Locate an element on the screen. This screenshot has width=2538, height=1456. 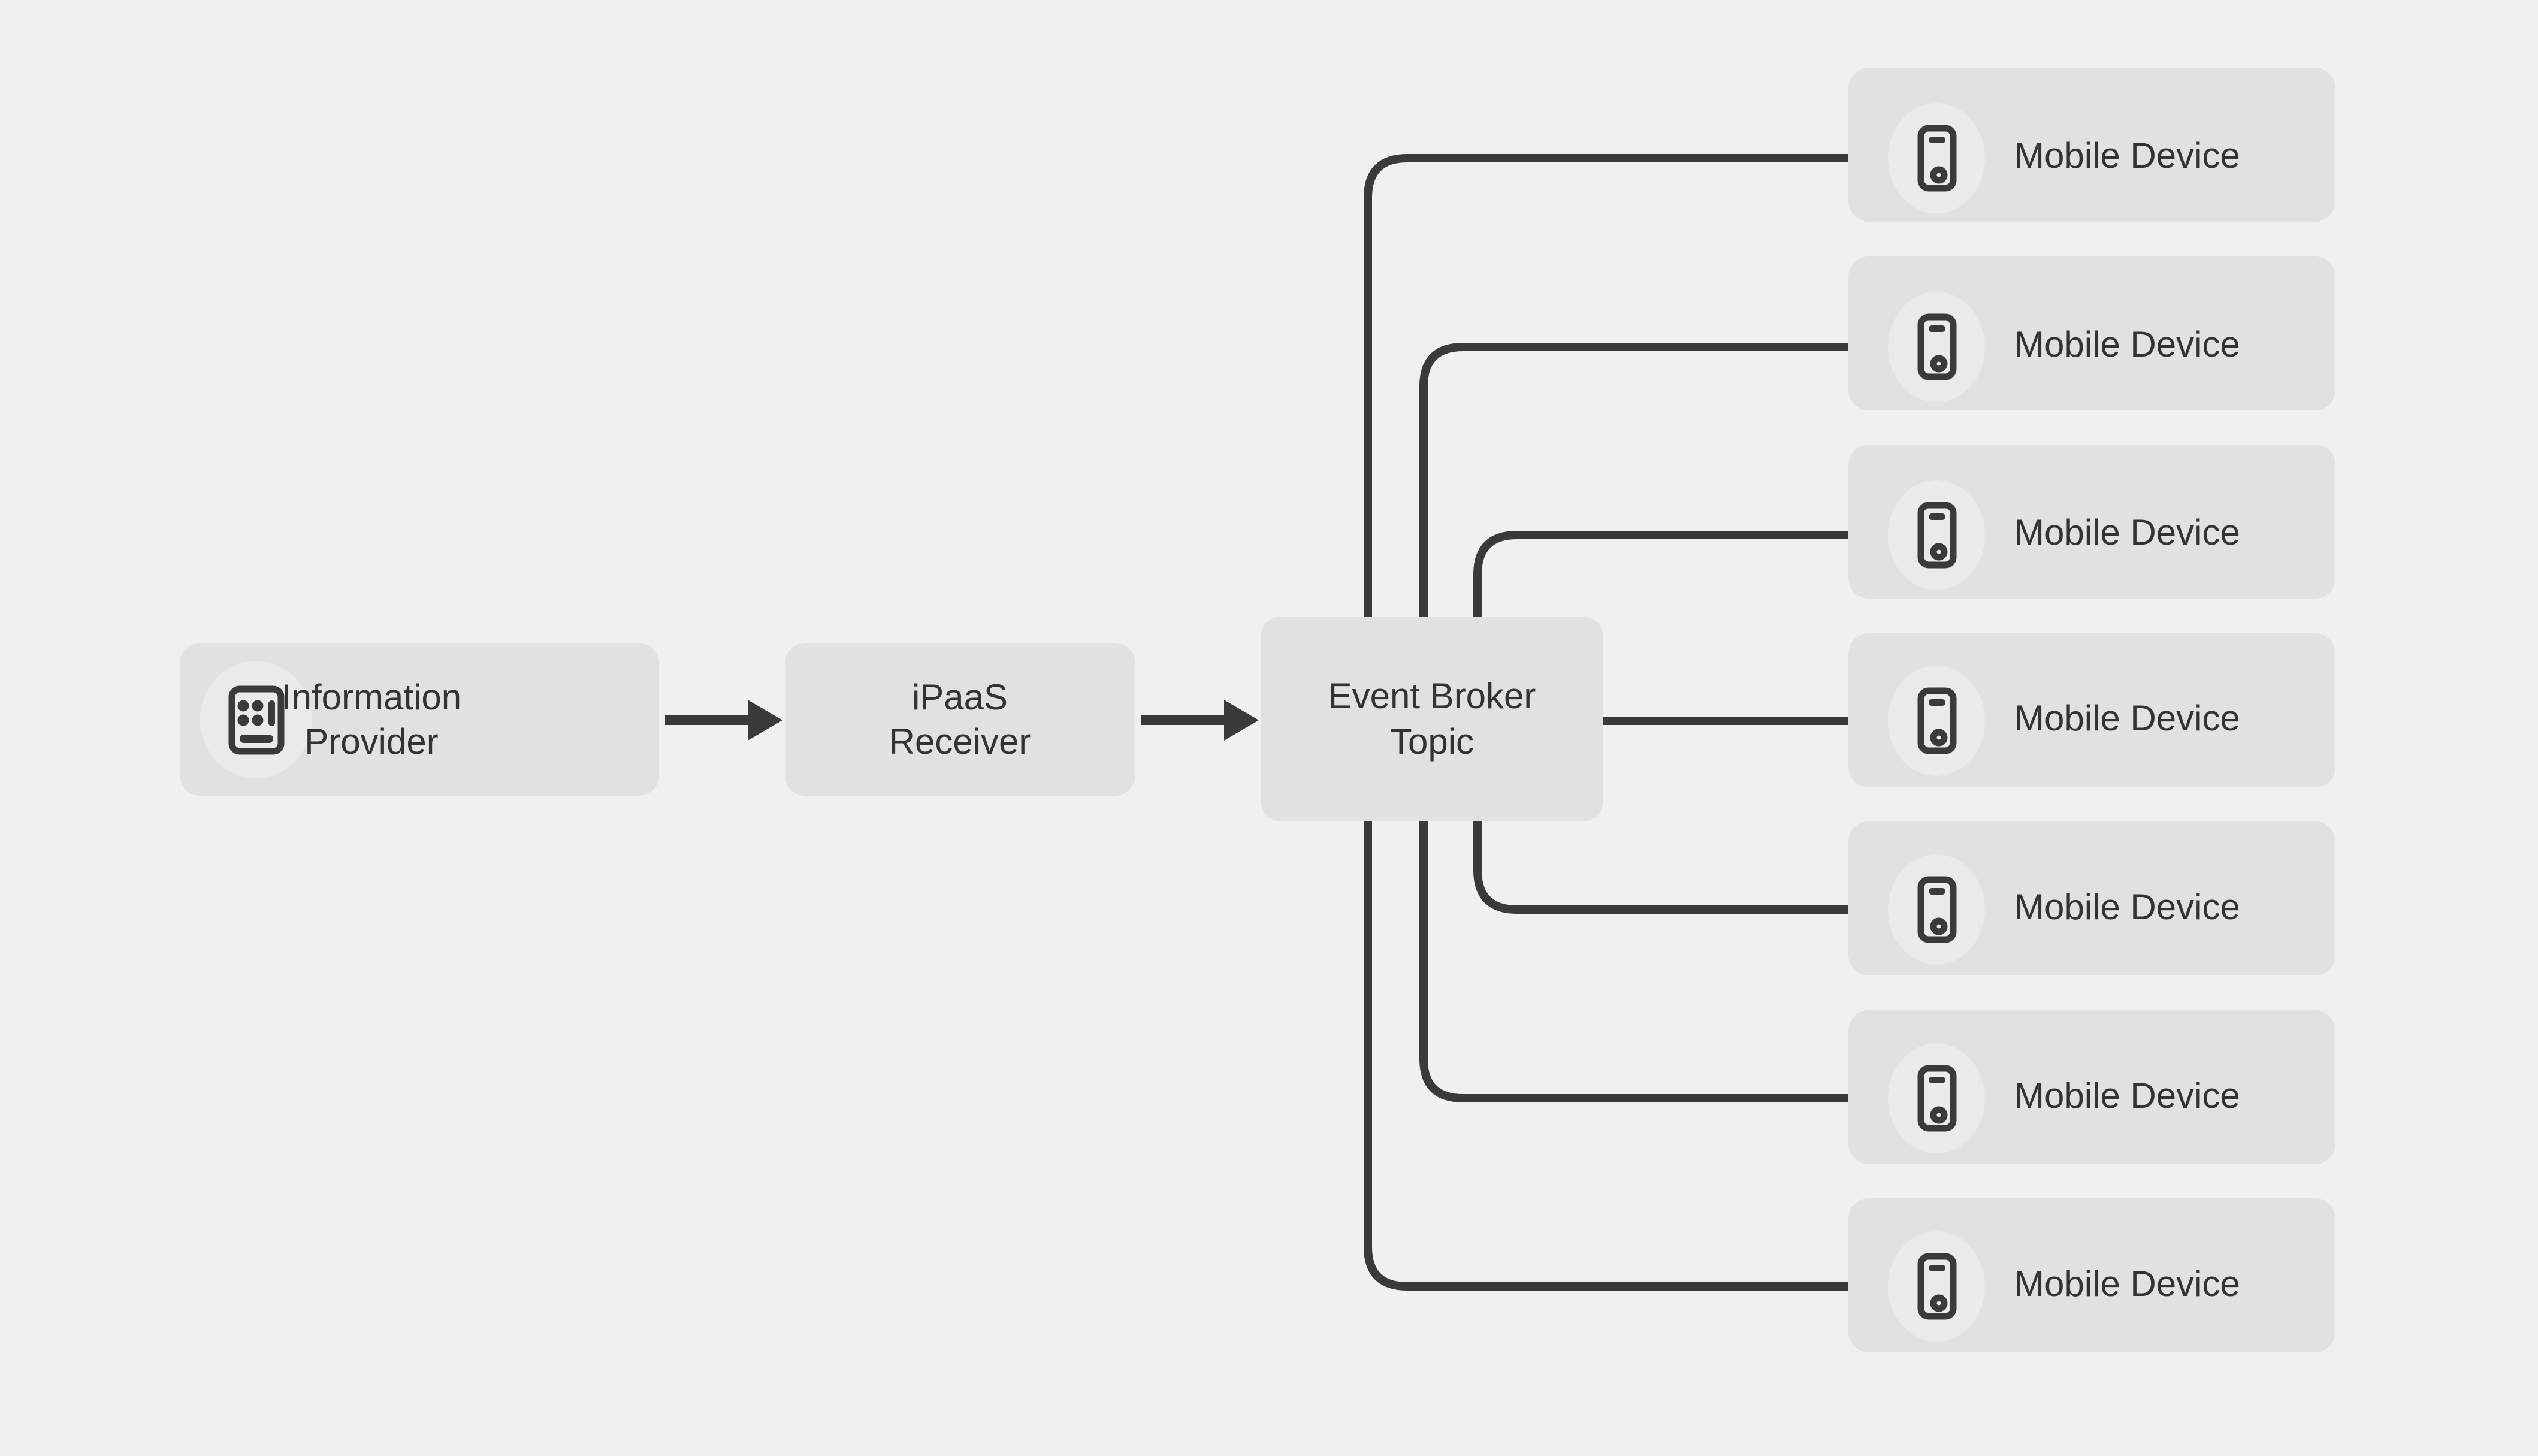
node-mobile-device-4: Mobile Device is located at coordinates (2091, 710).